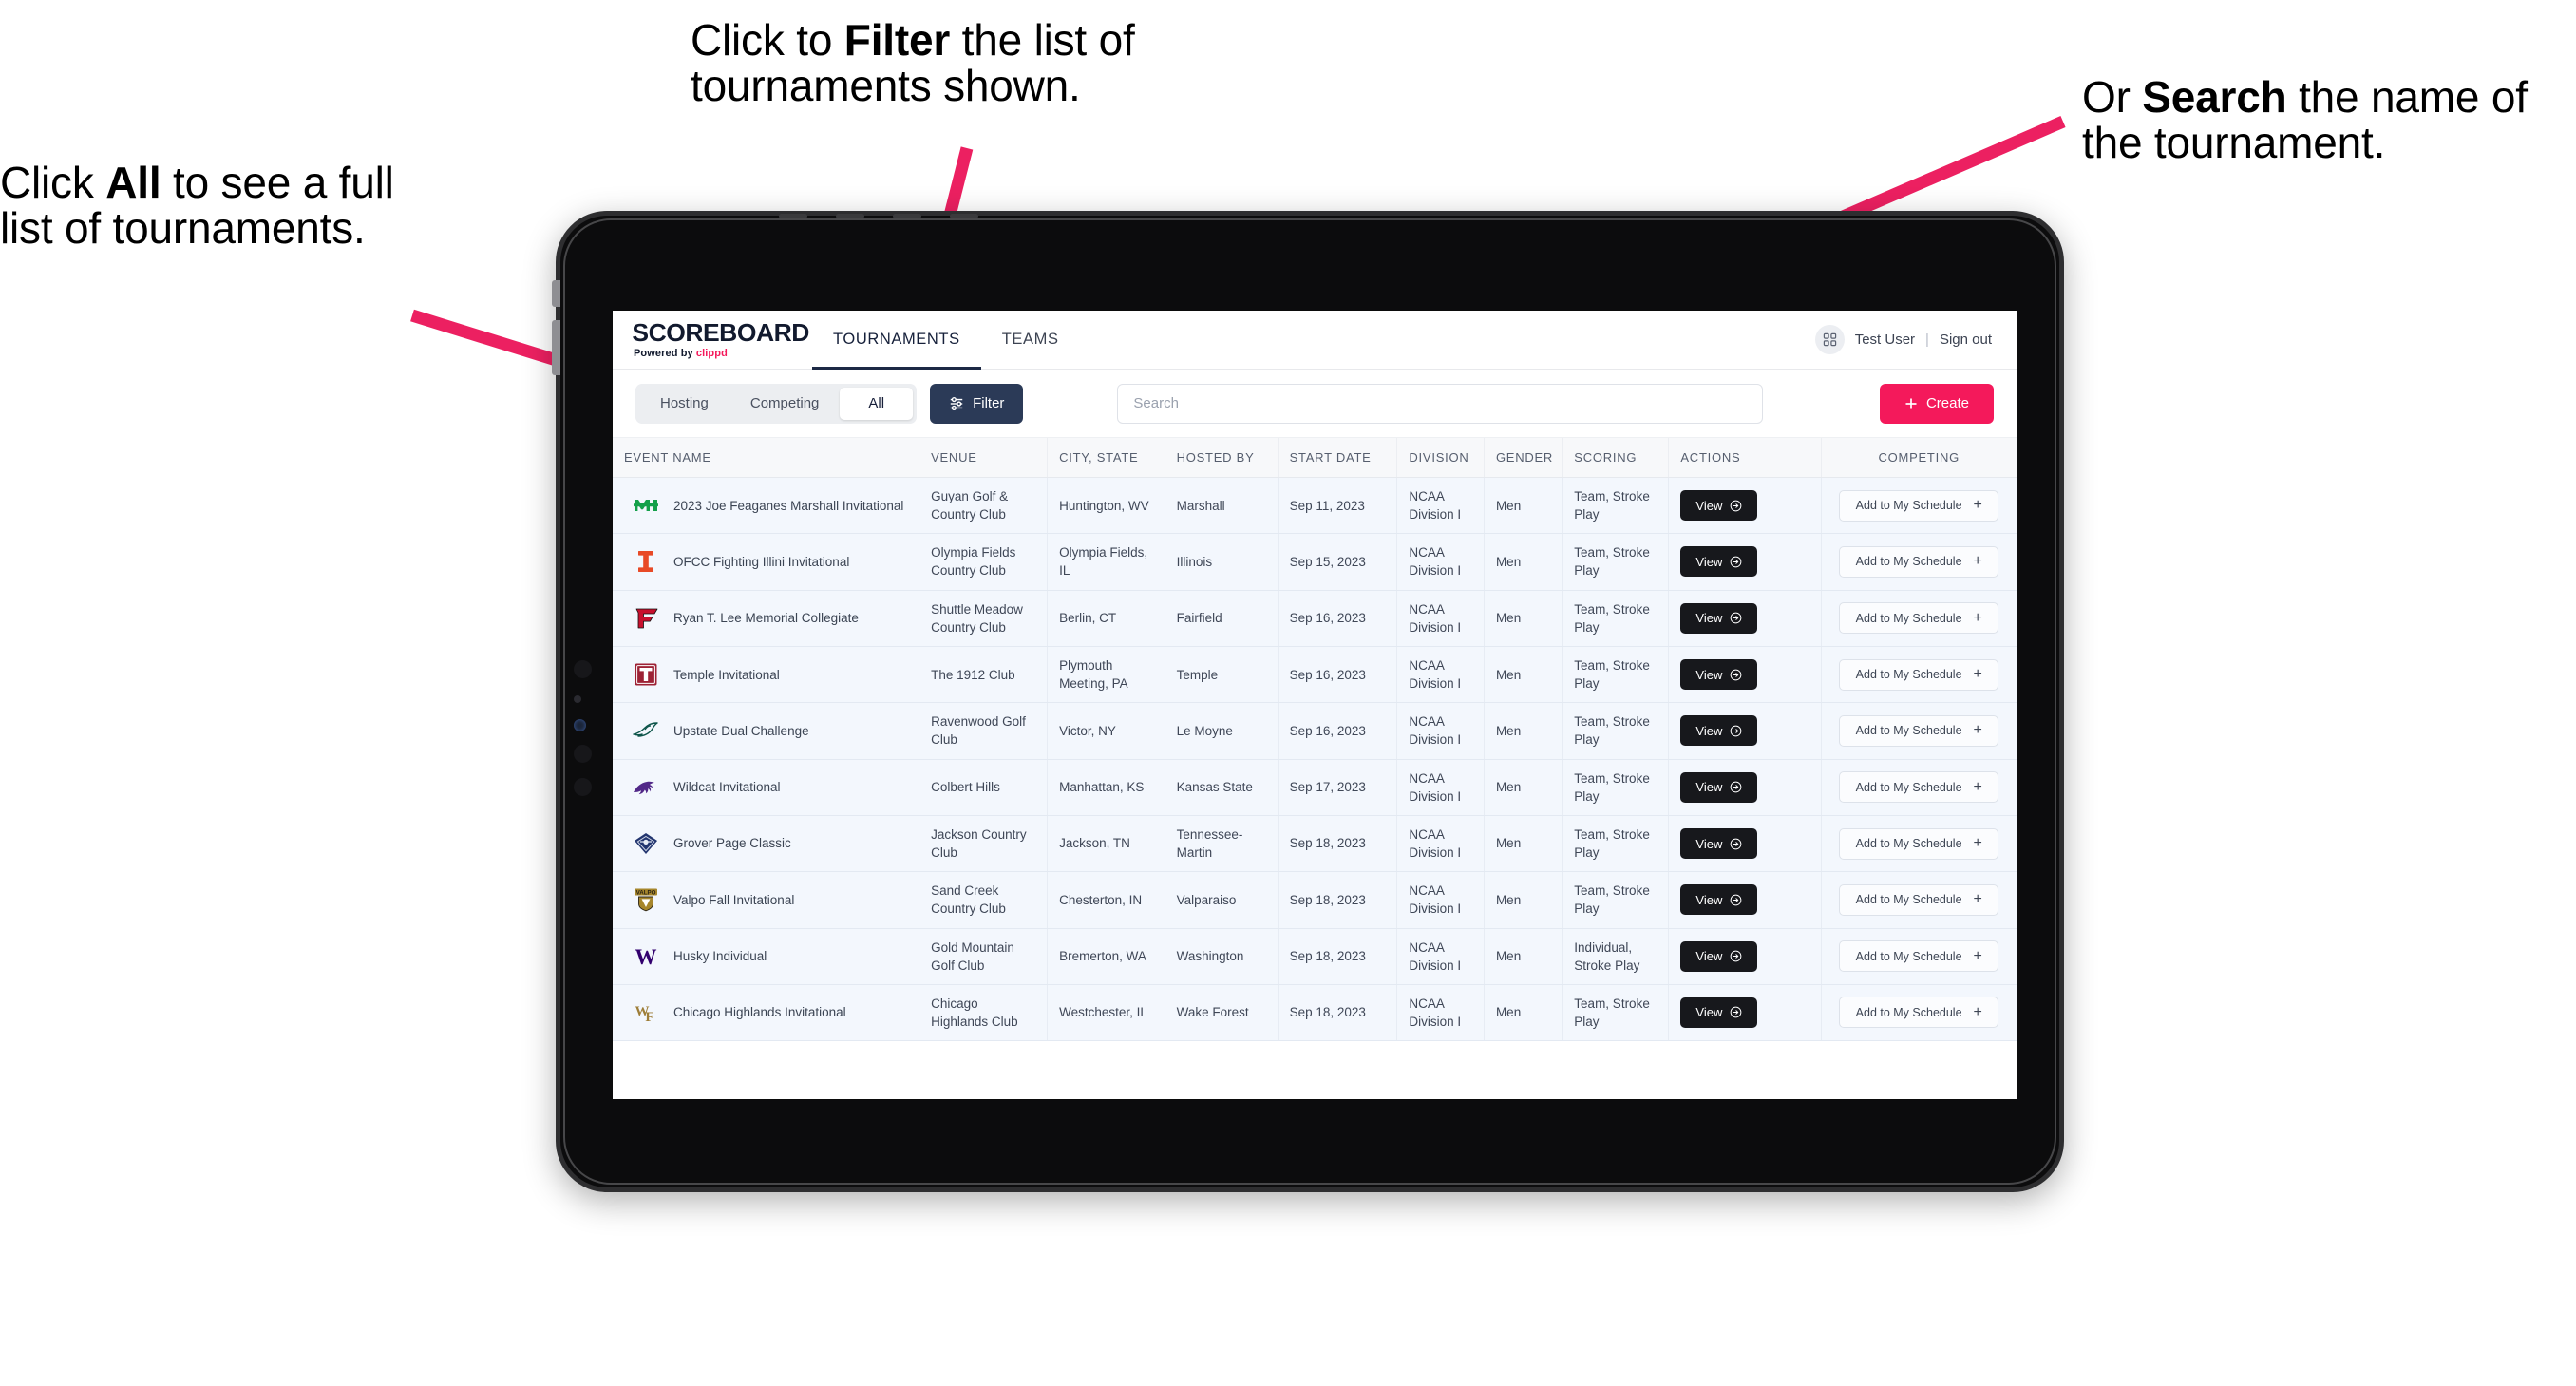  Describe the element at coordinates (1338, 458) in the screenshot. I see `col-header-start-date: START DATE` at that location.